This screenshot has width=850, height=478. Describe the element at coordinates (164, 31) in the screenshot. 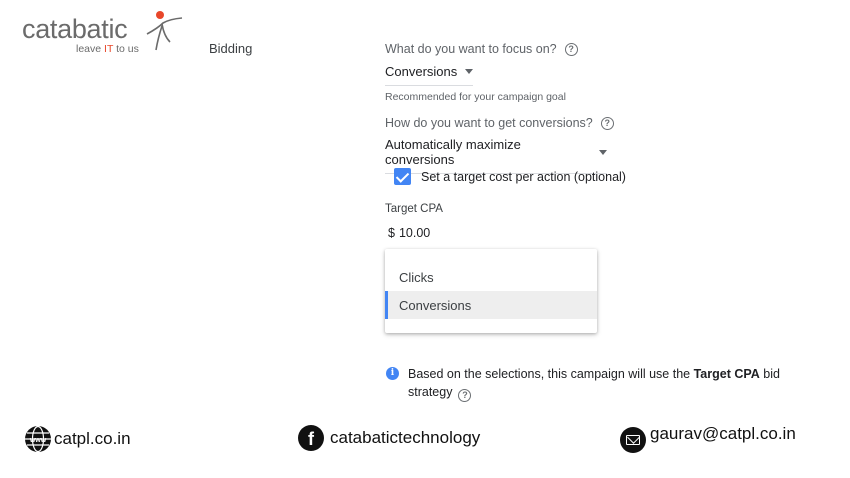

I see `logo-figure-icon` at that location.